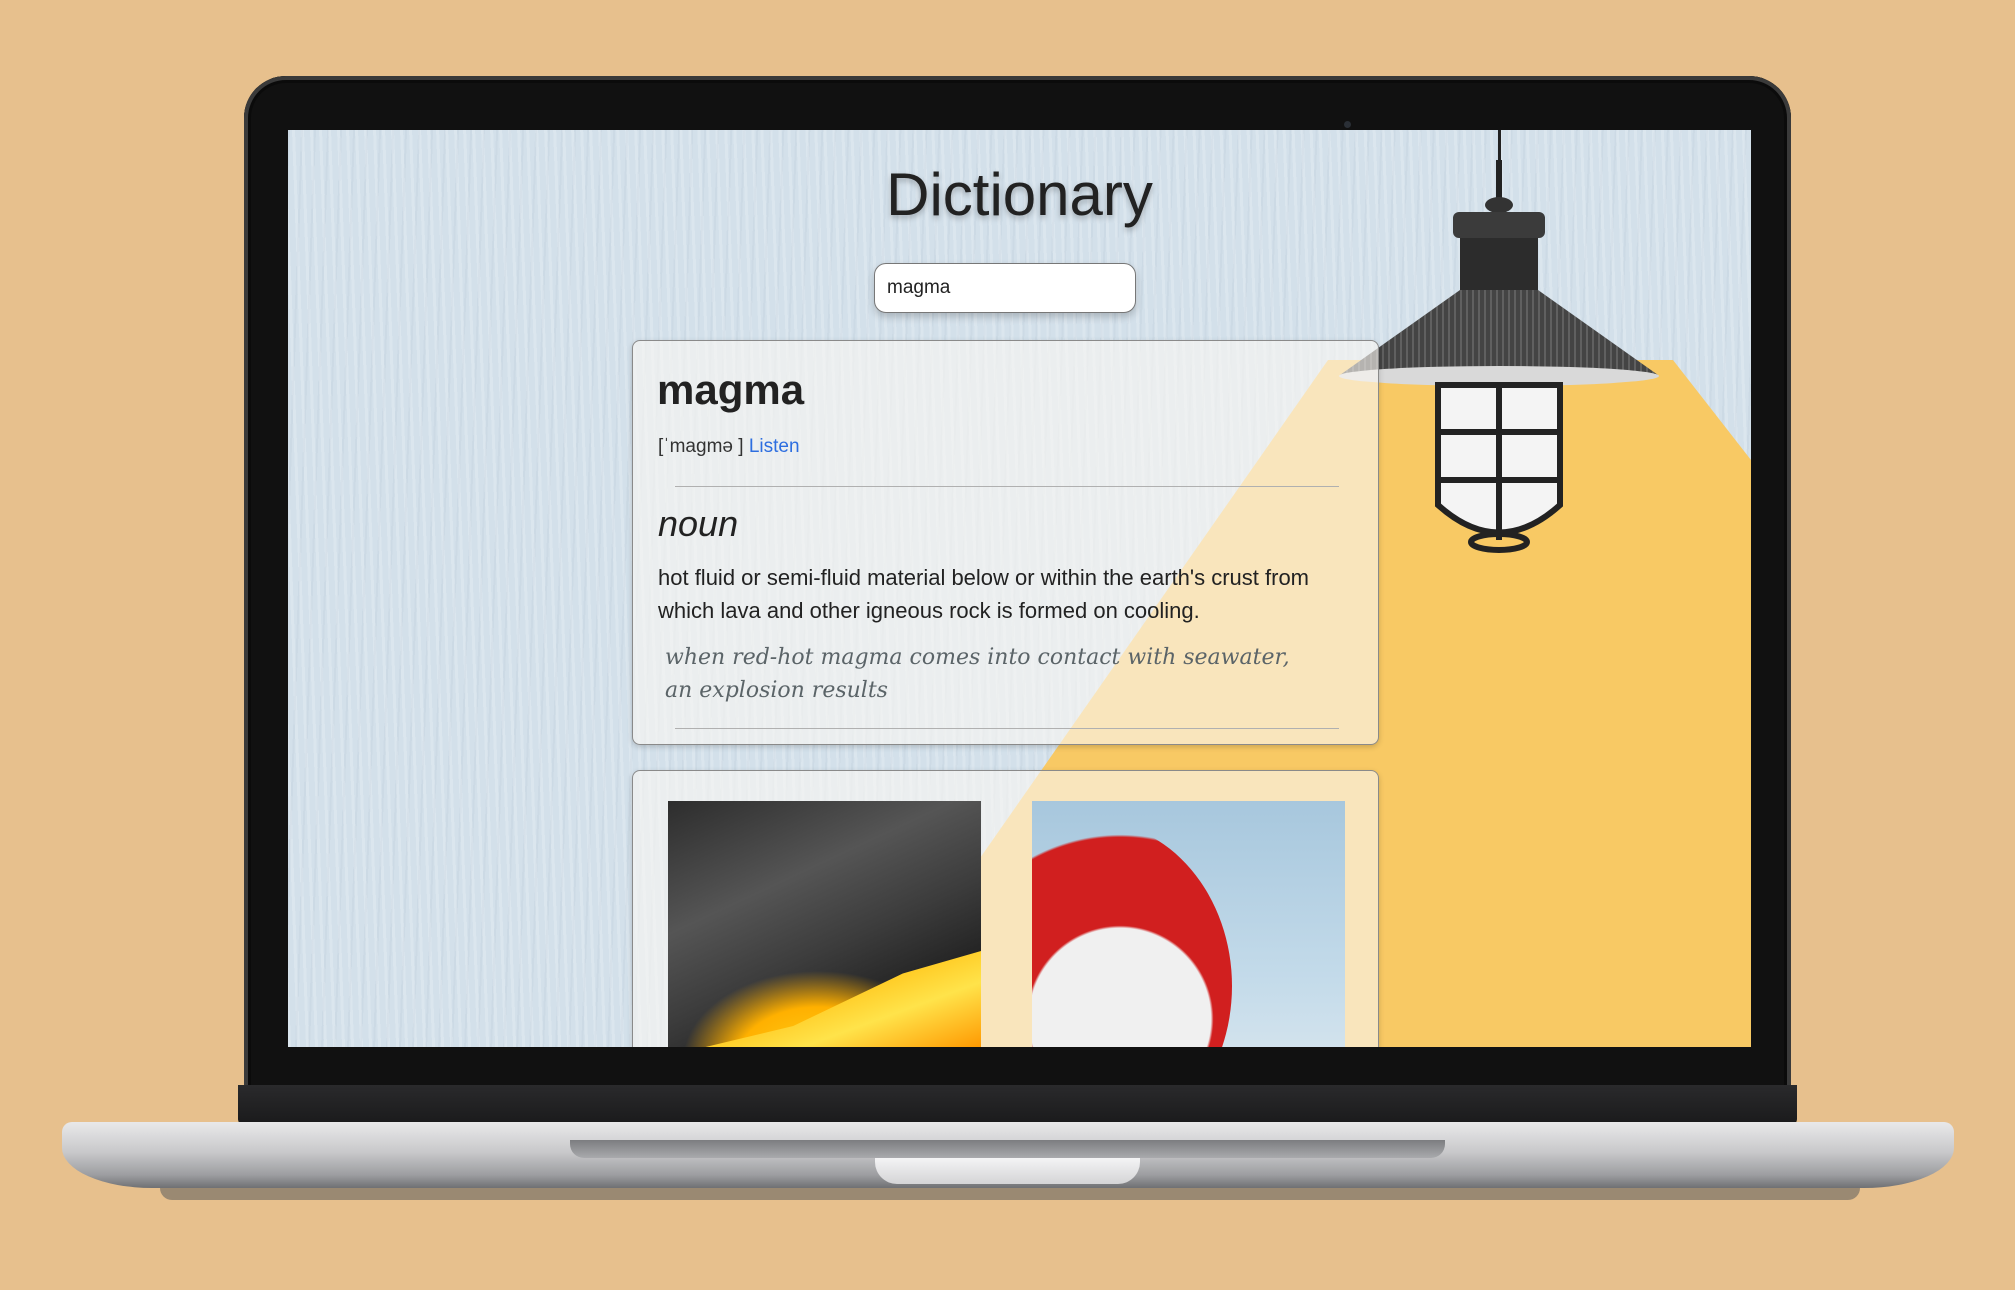 The image size is (2015, 1290). I want to click on page-title: Dictionary, so click(1019, 194).